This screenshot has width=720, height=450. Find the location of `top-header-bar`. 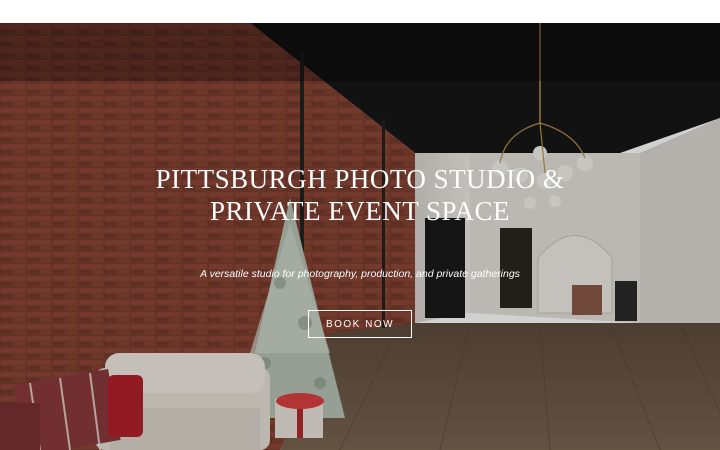

top-header-bar is located at coordinates (360, 11).